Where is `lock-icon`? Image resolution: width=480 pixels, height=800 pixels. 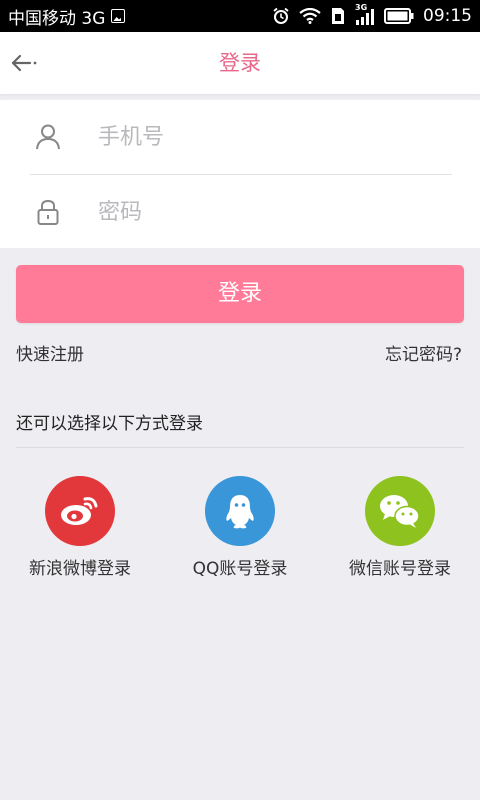
lock-icon is located at coordinates (48, 212).